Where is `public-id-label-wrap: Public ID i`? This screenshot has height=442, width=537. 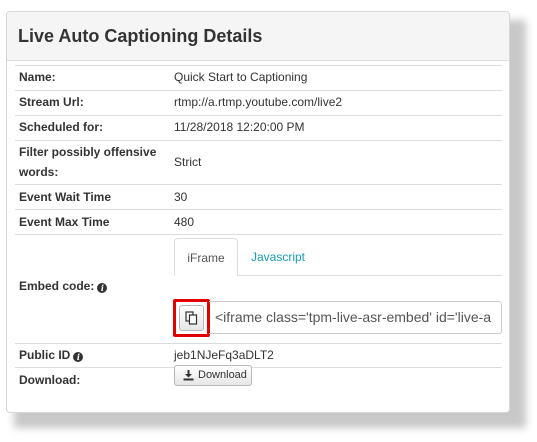
public-id-label-wrap: Public ID i is located at coordinates (51, 355).